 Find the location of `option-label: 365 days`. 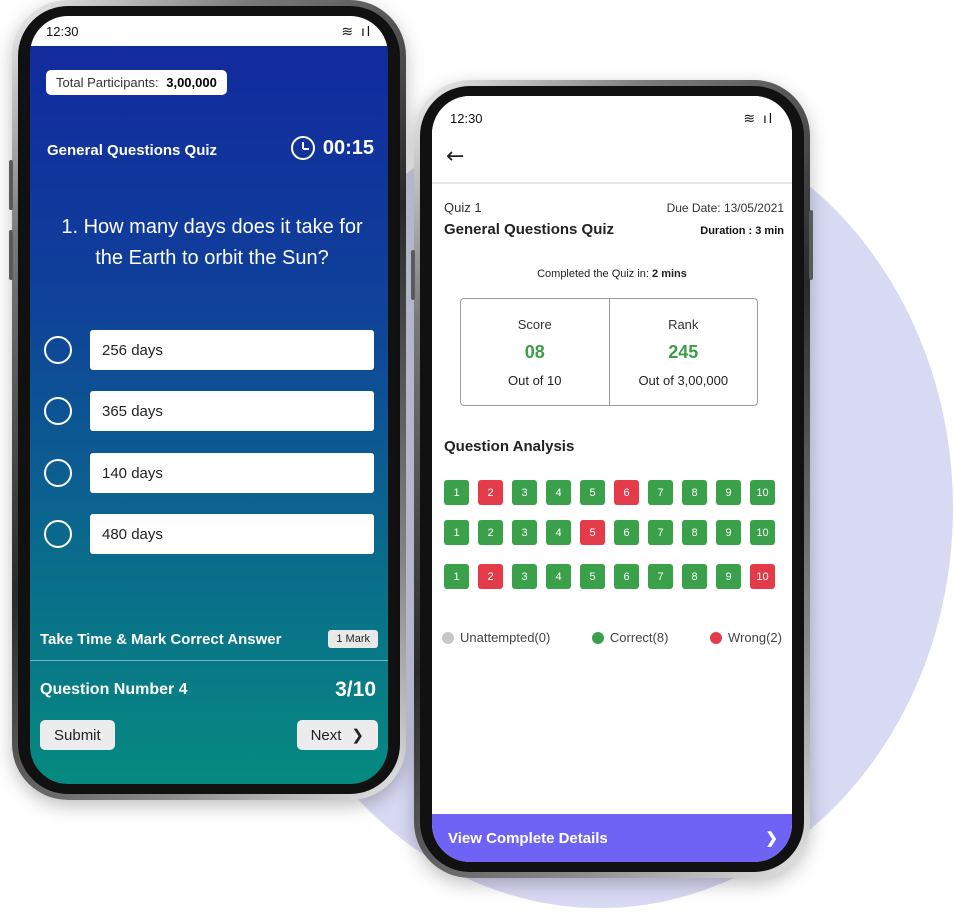

option-label: 365 days is located at coordinates (232, 411).